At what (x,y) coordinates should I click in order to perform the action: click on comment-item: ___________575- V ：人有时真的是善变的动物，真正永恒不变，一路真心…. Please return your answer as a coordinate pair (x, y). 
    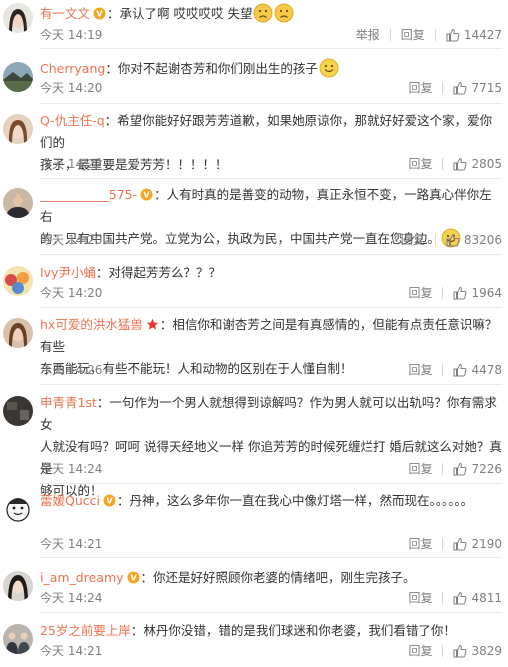
    Looking at the image, I should click on (254, 219).